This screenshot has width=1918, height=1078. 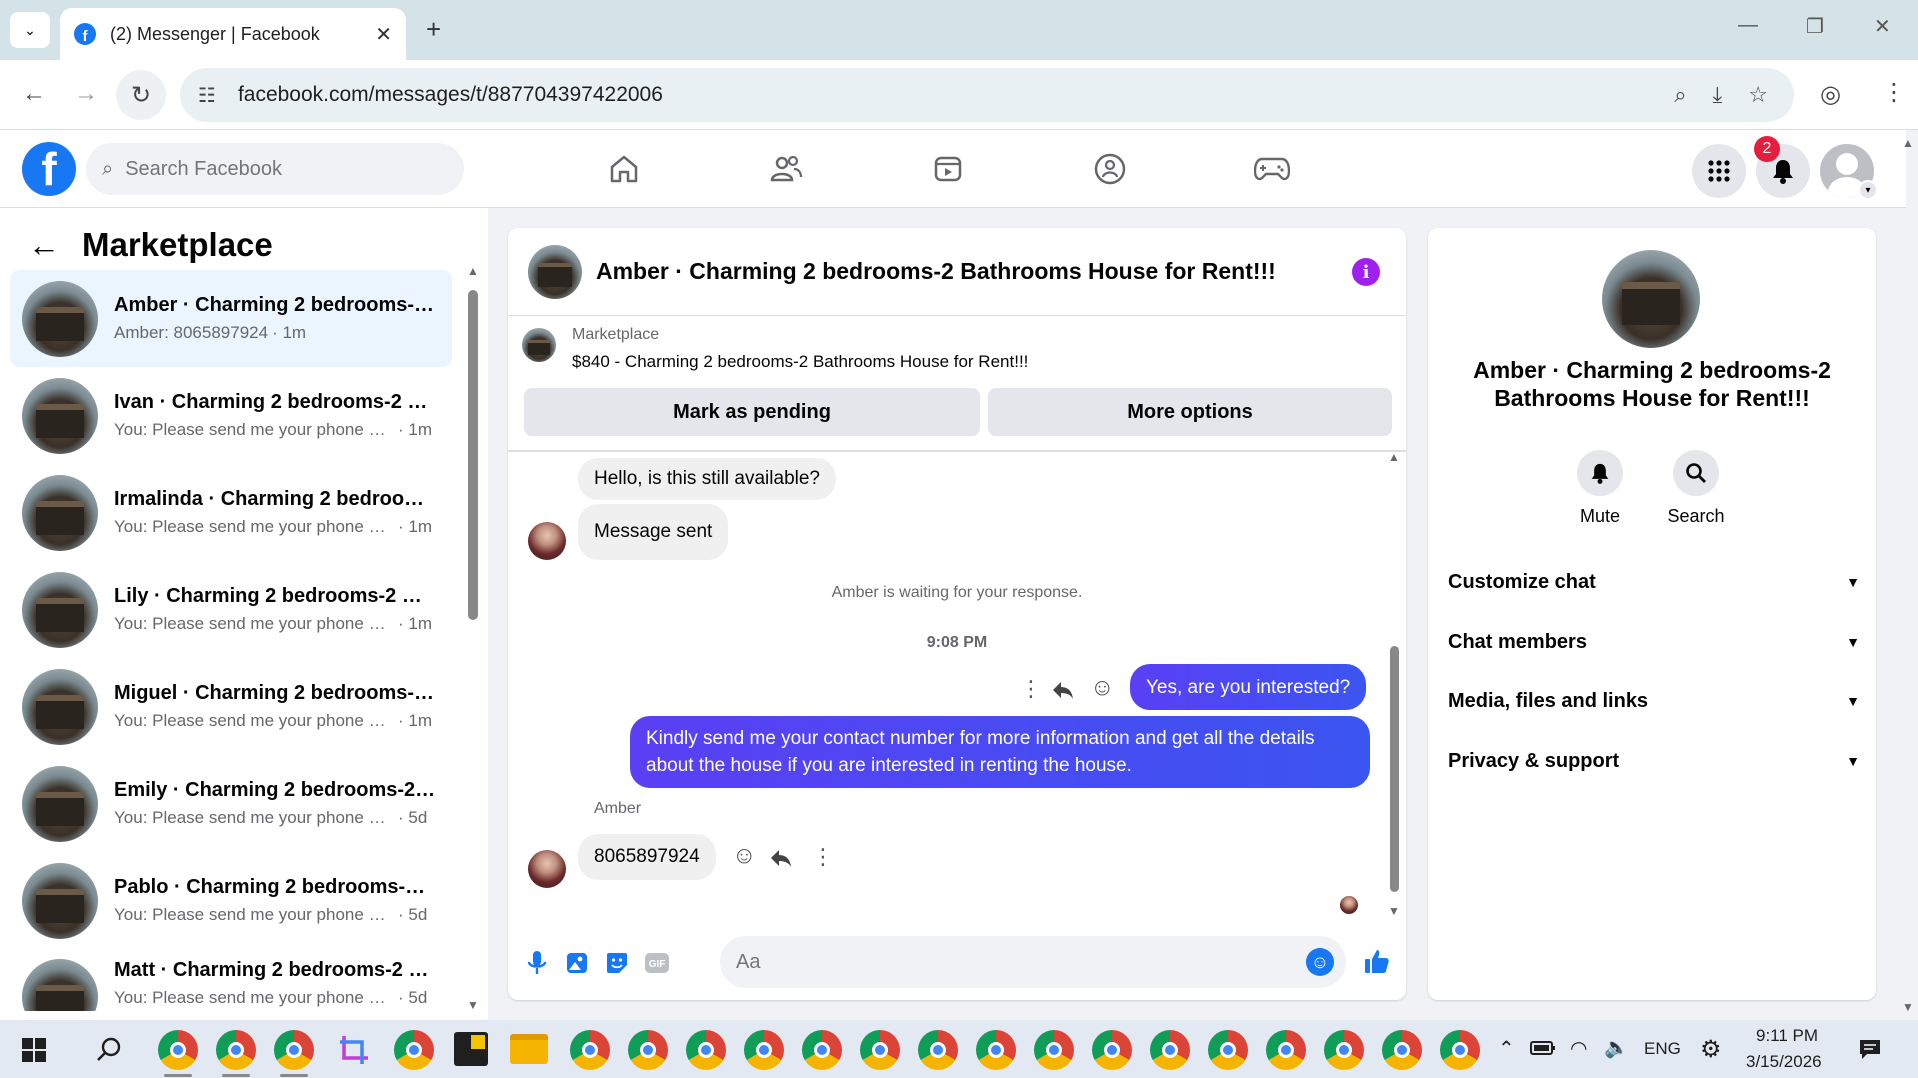 What do you see at coordinates (1654, 761) in the screenshot?
I see `privacy-support-row: Privacy & support ▼` at bounding box center [1654, 761].